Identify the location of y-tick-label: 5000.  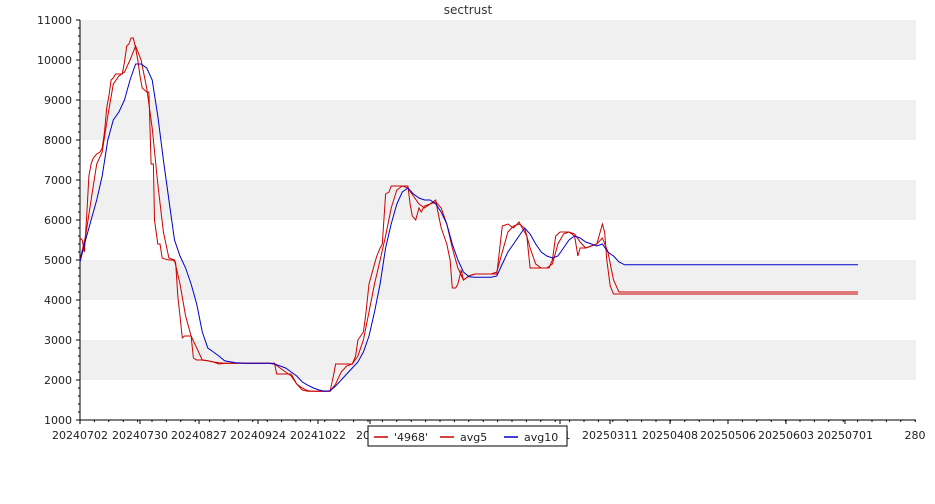
(58, 260).